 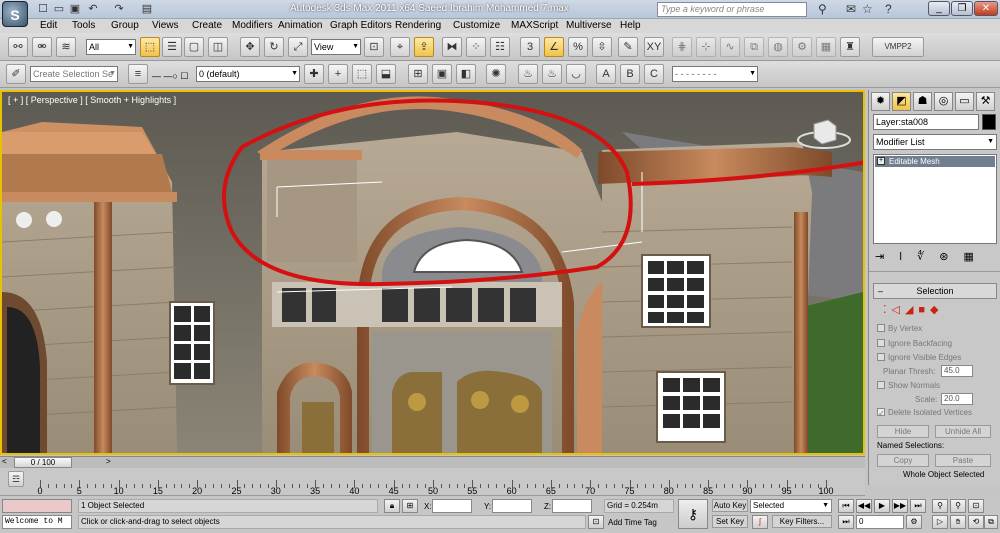 I want to click on menu-tools: Tools, so click(x=83, y=26).